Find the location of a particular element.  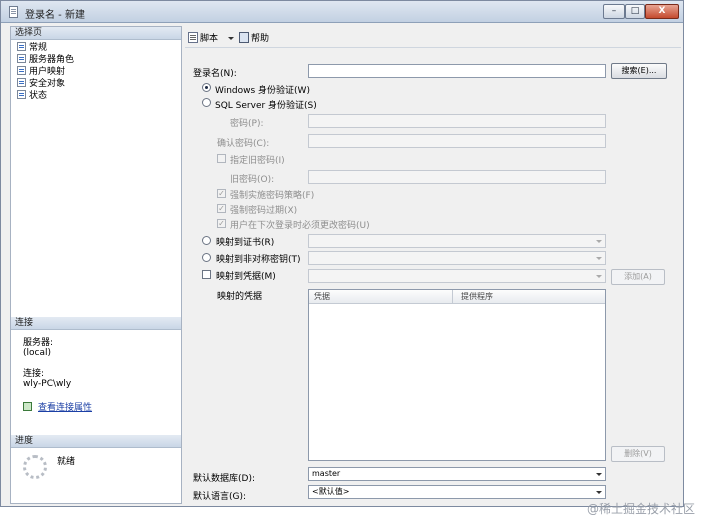

help-button: 帮助 is located at coordinates (254, 37).